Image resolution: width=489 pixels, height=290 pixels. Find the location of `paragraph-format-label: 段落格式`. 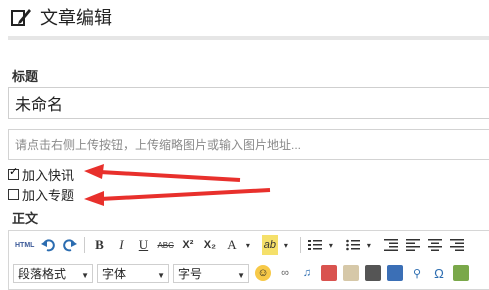

paragraph-format-label: 段落格式 is located at coordinates (42, 273).